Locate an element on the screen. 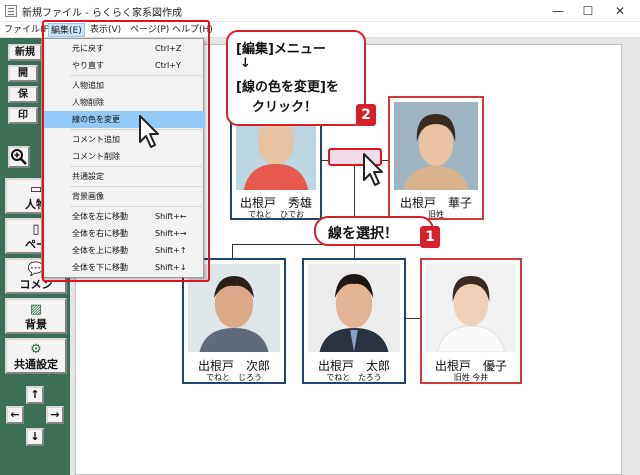  arrow-left-icon: ← is located at coordinates (15, 414).